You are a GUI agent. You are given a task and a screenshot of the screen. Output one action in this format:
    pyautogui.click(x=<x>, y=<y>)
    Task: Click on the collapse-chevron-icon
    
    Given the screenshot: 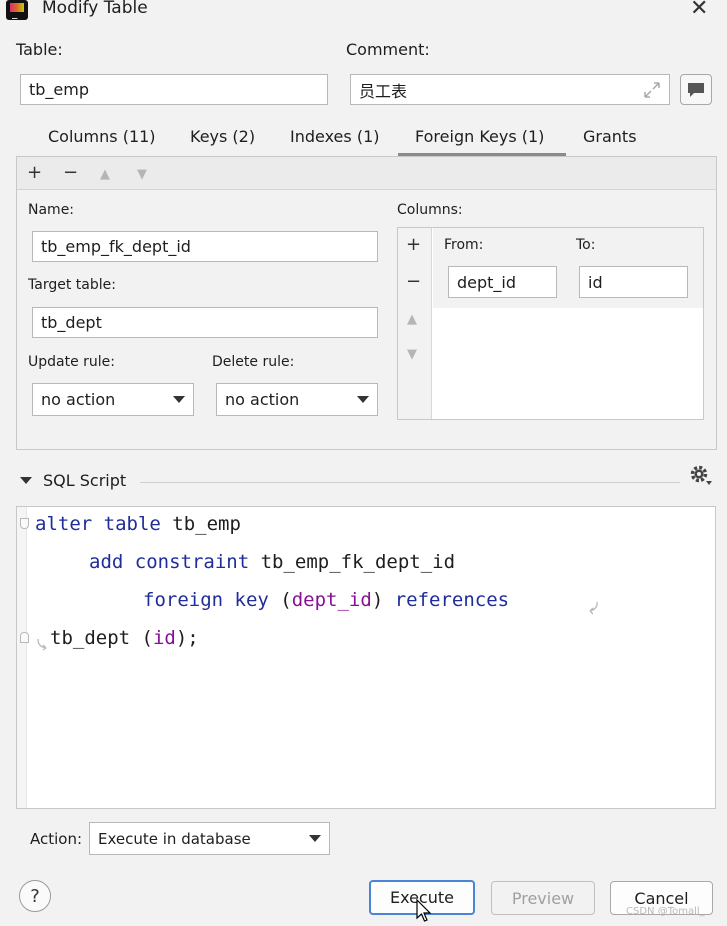 What is the action you would take?
    pyautogui.click(x=26, y=480)
    